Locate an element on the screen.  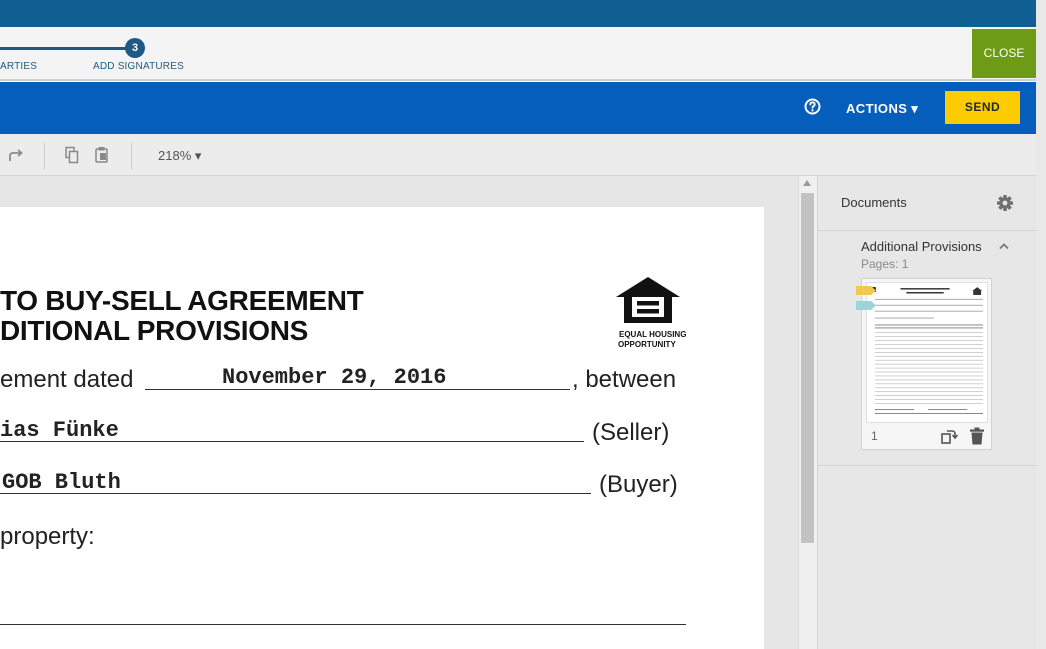
document-title-line-1: TO BUY-SELL AGREEMENT is located at coordinates (182, 300).